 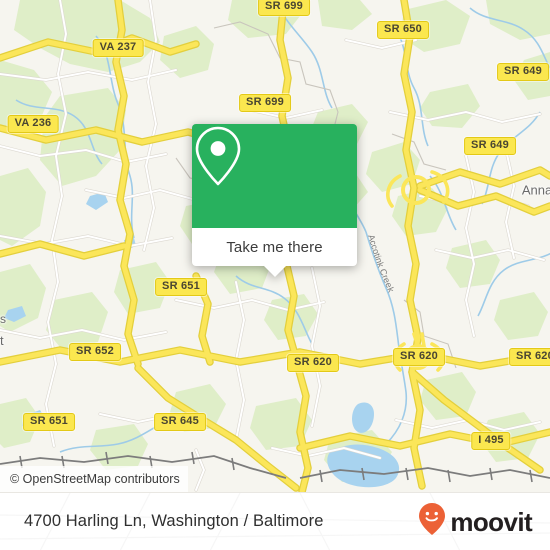 What do you see at coordinates (274, 271) in the screenshot?
I see `popup-pointer-arrow` at bounding box center [274, 271].